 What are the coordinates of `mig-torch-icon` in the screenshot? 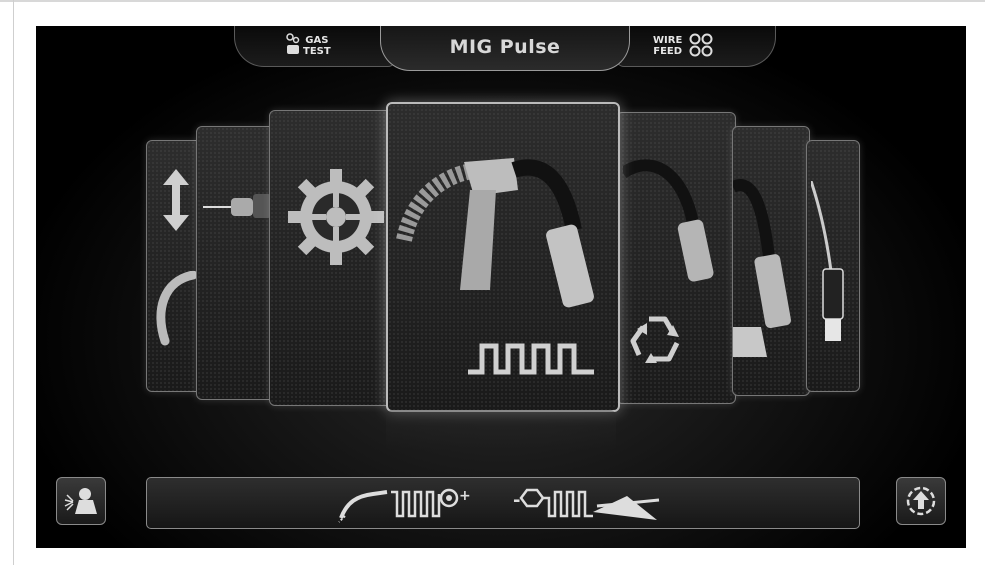 It's located at (495, 233).